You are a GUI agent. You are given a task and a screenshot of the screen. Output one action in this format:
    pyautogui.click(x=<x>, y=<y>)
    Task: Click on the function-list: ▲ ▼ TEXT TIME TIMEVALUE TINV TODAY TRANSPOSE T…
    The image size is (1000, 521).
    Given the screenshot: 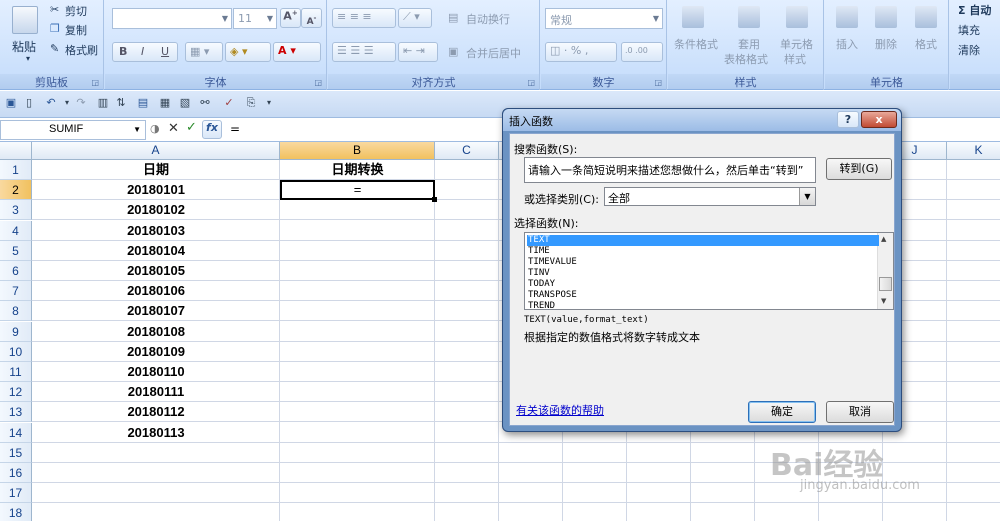 What is the action you would take?
    pyautogui.click(x=709, y=271)
    